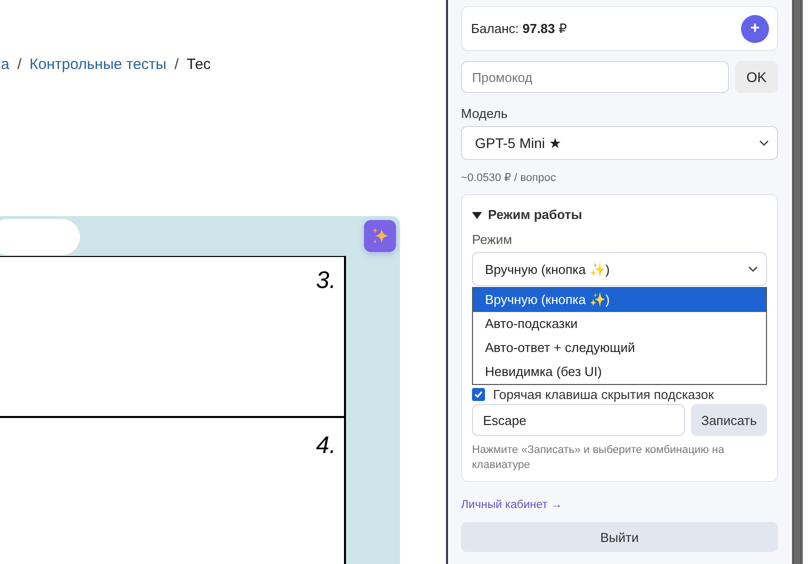 The height and width of the screenshot is (564, 809). What do you see at coordinates (478, 394) in the screenshot?
I see `checkbox` at bounding box center [478, 394].